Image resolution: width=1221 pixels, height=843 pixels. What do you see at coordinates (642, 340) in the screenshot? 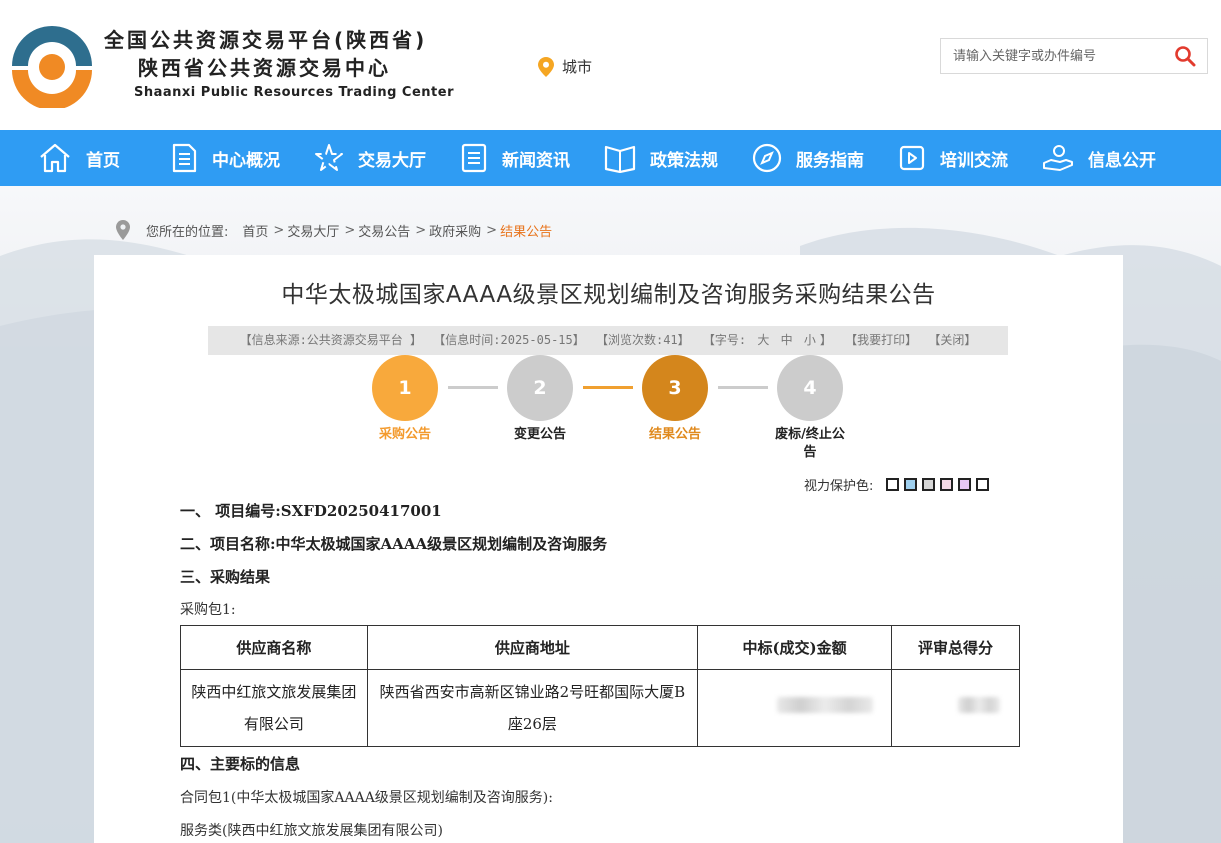
I see `info-views: 【浏览次数:41】` at bounding box center [642, 340].